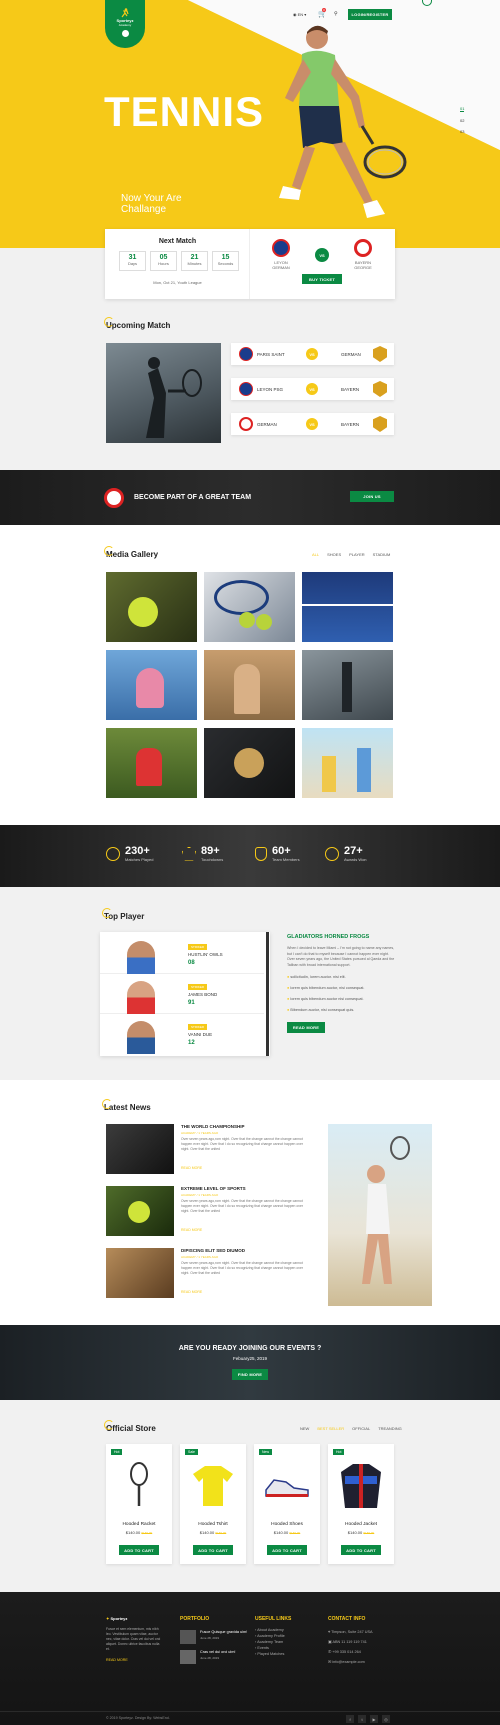 Image resolution: width=500 pixels, height=1725 pixels. I want to click on upcoming-match-image, so click(163, 393).